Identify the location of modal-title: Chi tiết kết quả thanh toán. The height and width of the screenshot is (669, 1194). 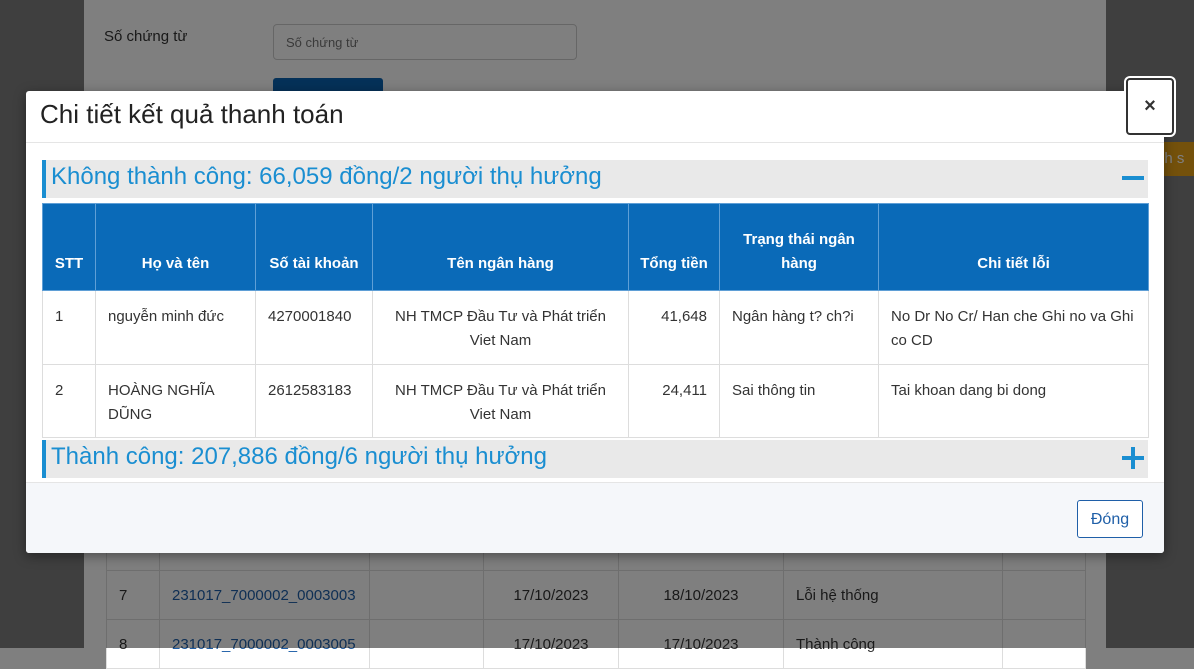
(192, 114).